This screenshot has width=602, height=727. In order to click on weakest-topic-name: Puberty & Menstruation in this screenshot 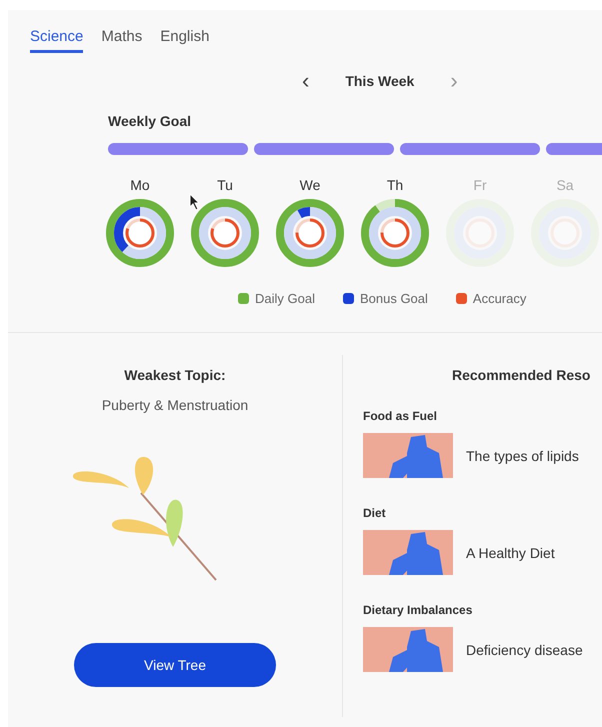, I will do `click(175, 405)`.